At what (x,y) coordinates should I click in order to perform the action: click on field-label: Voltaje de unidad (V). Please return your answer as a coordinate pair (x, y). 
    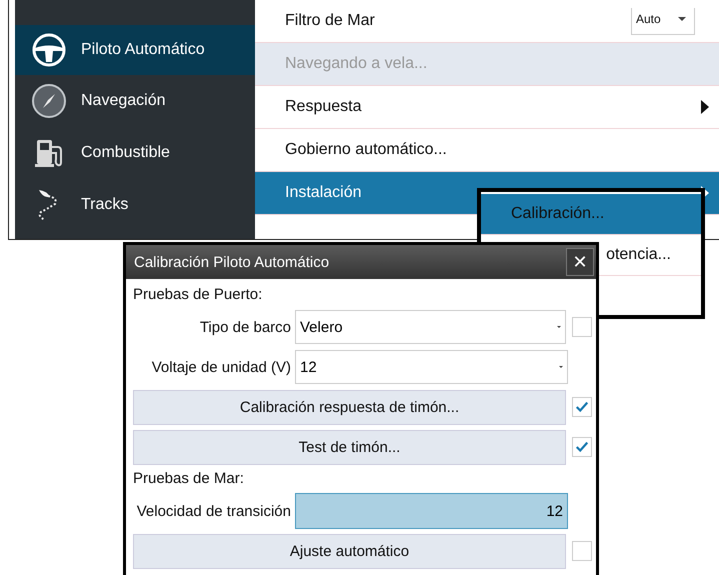
    Looking at the image, I should click on (220, 367).